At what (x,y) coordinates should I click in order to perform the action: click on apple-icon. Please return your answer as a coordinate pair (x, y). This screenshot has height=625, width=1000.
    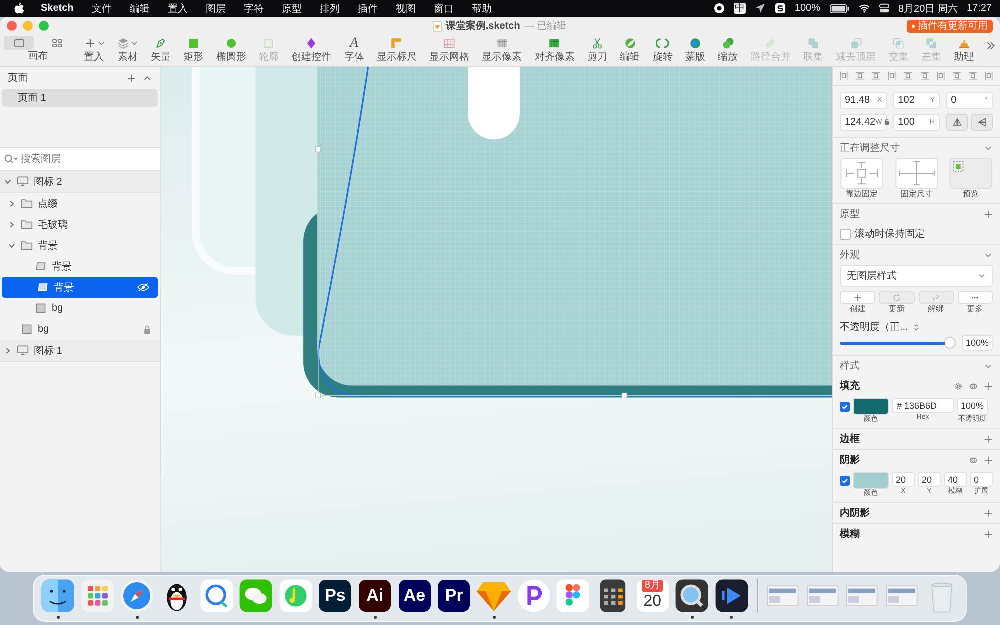
    Looking at the image, I should click on (19, 8).